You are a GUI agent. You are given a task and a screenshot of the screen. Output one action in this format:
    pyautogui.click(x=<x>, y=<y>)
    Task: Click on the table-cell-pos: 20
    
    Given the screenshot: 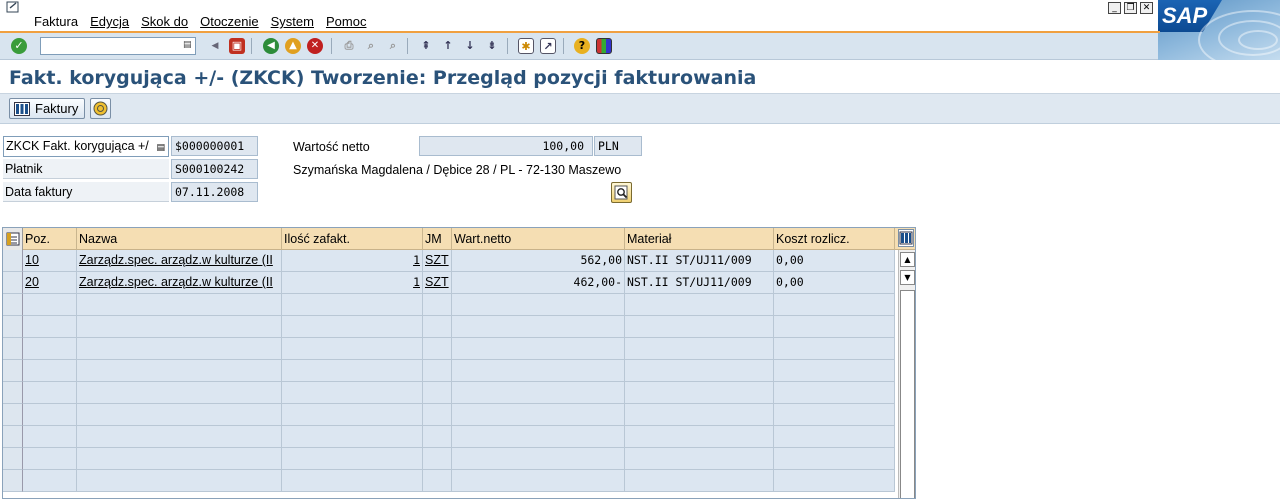 What is the action you would take?
    pyautogui.click(x=50, y=283)
    